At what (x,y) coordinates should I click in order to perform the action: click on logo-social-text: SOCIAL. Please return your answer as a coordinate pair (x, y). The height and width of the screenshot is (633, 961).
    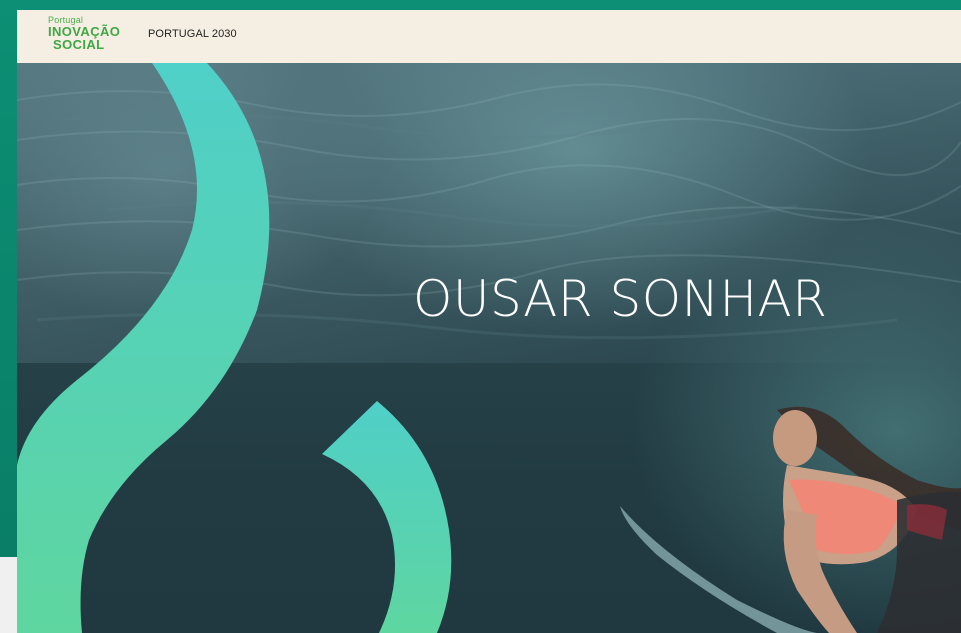
    Looking at the image, I should click on (79, 44).